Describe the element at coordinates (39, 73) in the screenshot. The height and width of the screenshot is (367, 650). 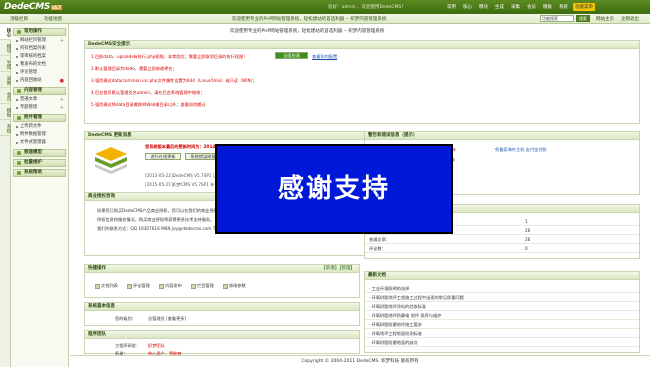
I see `menu-item: 评论管理` at that location.